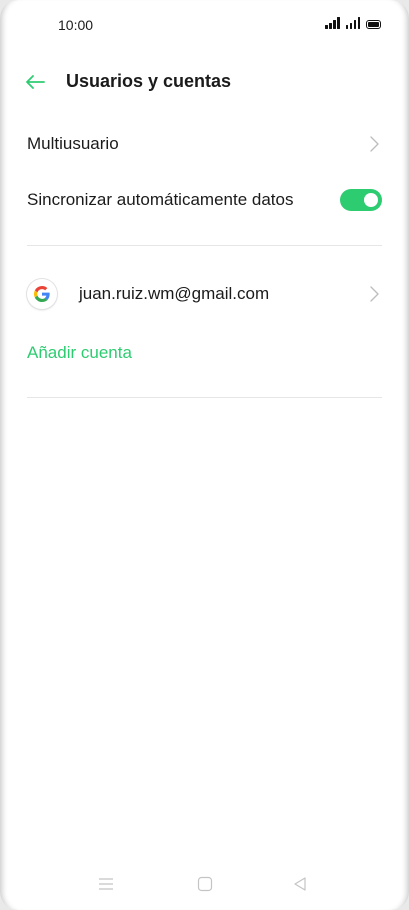 The height and width of the screenshot is (910, 409). I want to click on home-icon, so click(205, 886).